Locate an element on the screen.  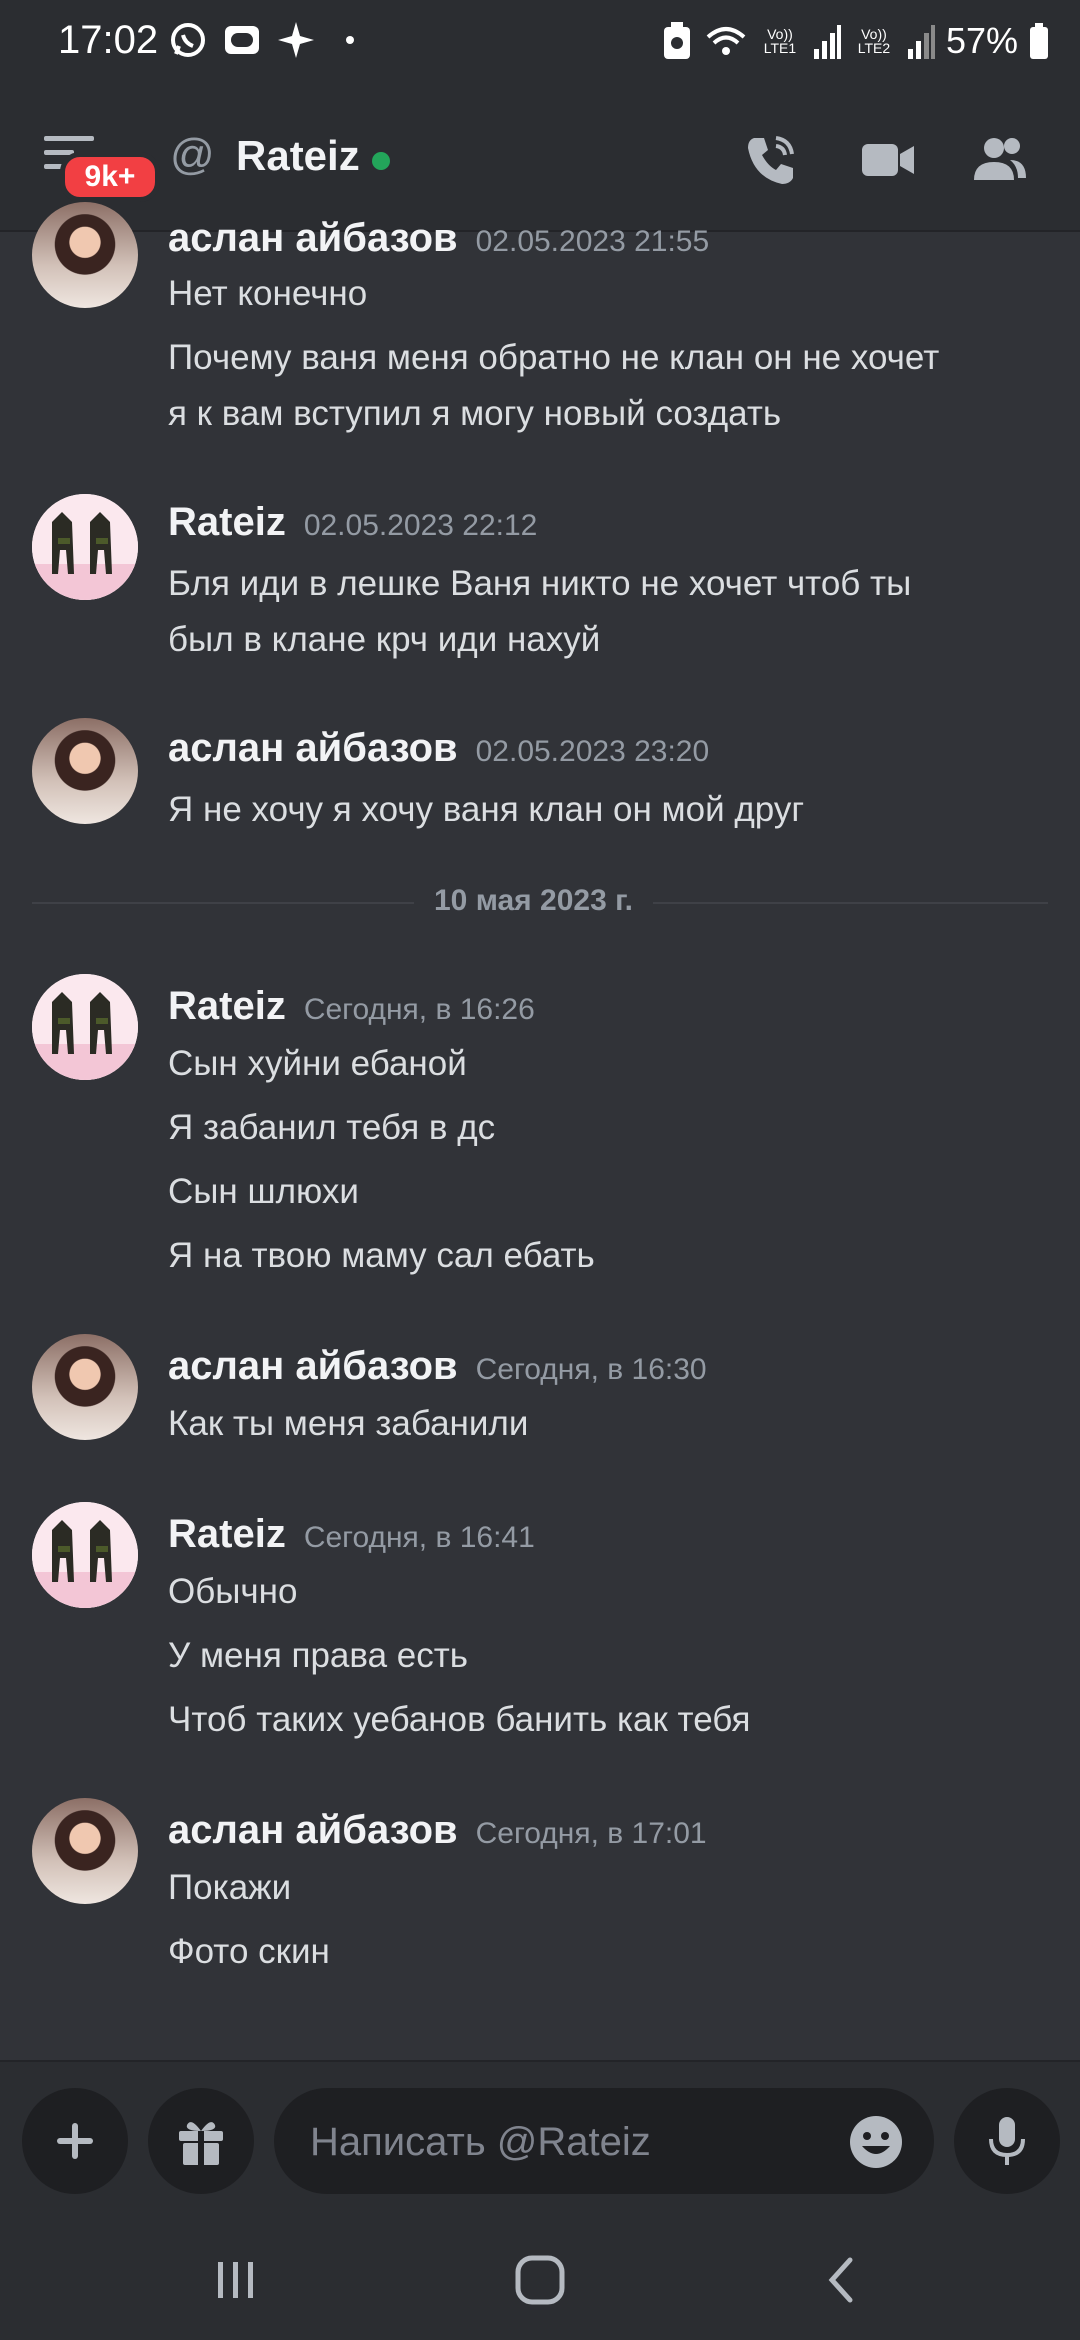
app-notification-icon is located at coordinates (242, 40).